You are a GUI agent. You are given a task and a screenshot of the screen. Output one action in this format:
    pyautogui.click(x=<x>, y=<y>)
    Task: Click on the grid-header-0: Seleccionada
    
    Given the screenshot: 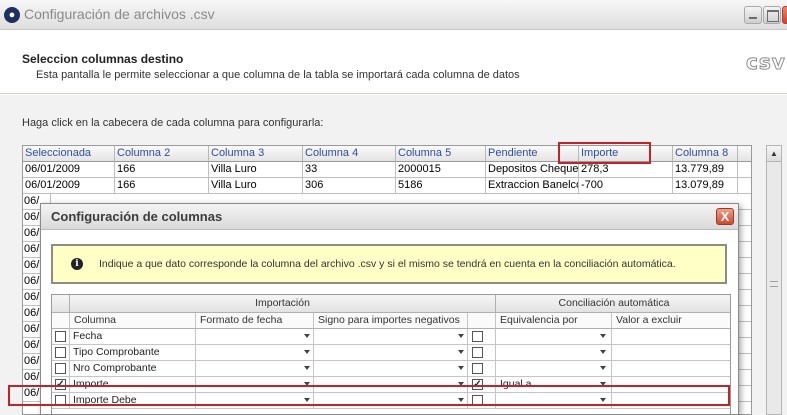 What is the action you would take?
    pyautogui.click(x=69, y=154)
    